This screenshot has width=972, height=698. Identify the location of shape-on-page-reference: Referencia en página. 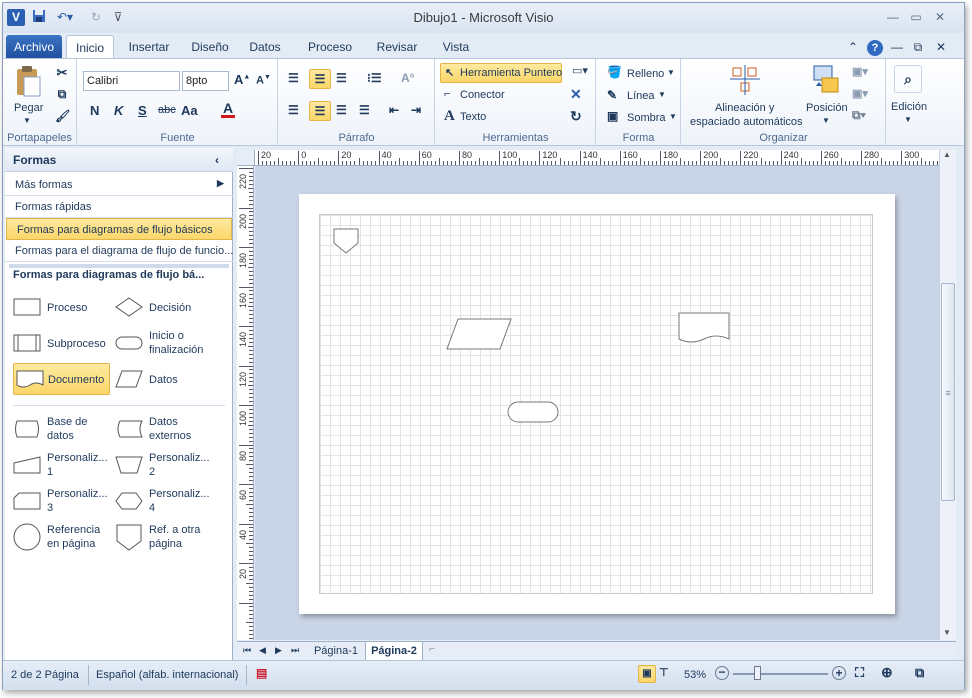
(61, 539).